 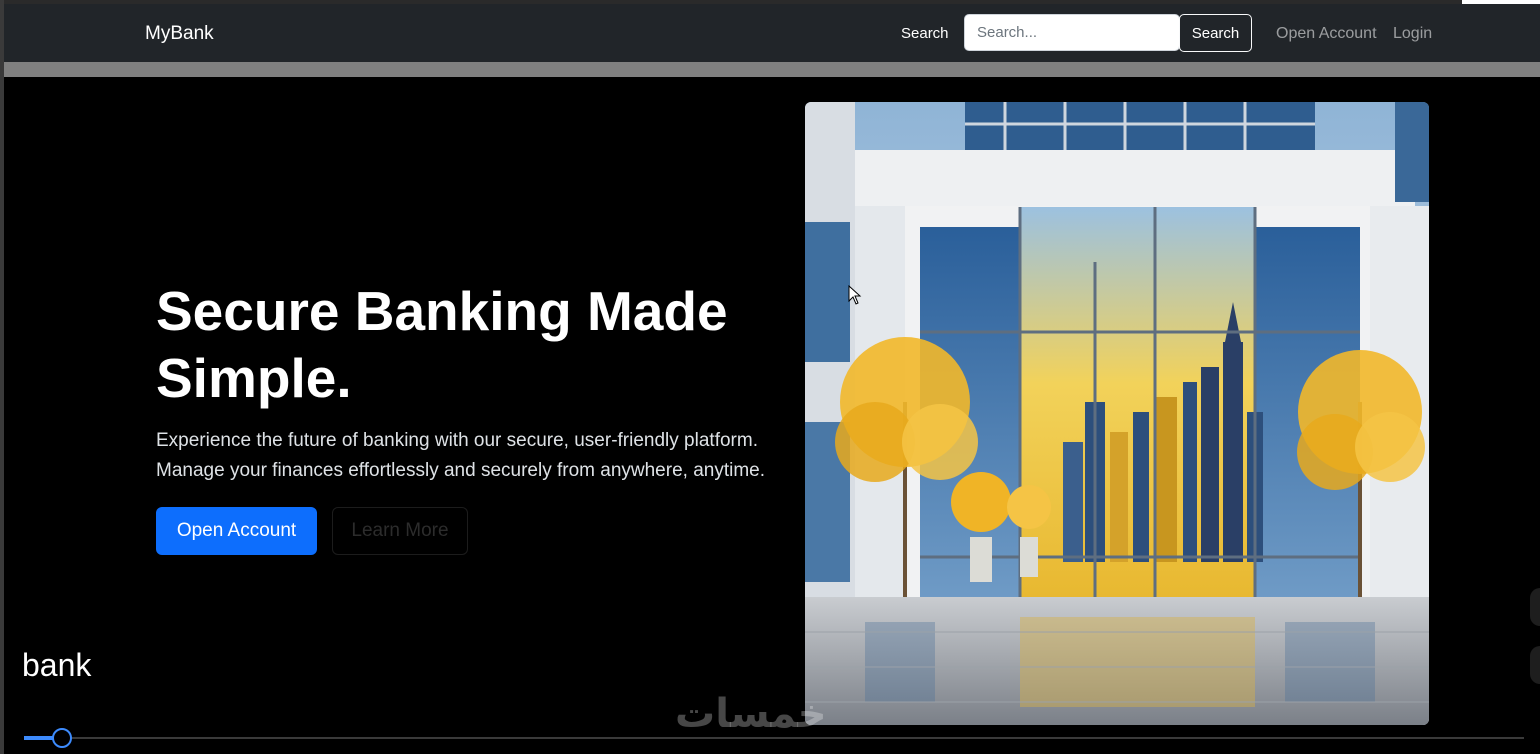 I want to click on brand-logo: MyBank, so click(x=179, y=34).